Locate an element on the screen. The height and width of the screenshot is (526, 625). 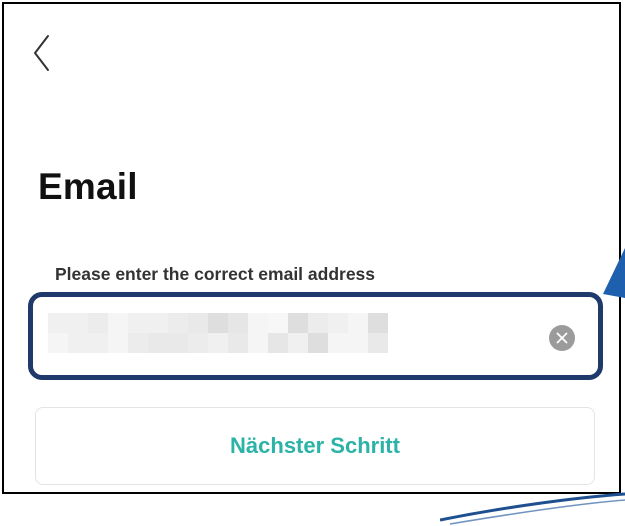
chevron-left-icon is located at coordinates (41, 53).